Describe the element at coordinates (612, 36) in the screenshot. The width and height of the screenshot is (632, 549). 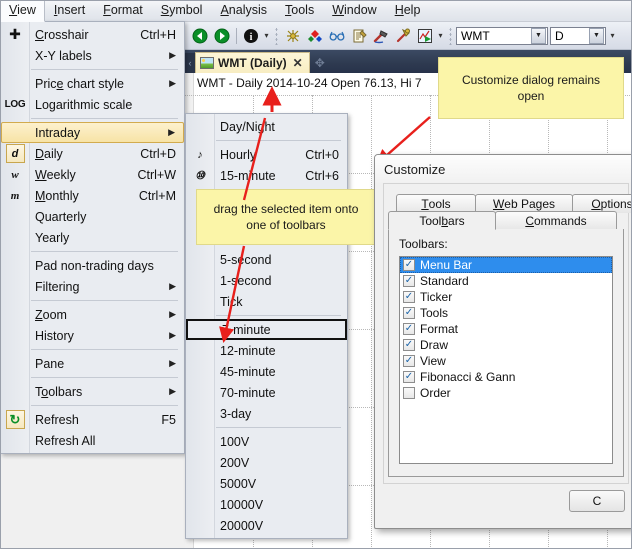
I see `toolbar-overflow-button-3: ▾` at that location.